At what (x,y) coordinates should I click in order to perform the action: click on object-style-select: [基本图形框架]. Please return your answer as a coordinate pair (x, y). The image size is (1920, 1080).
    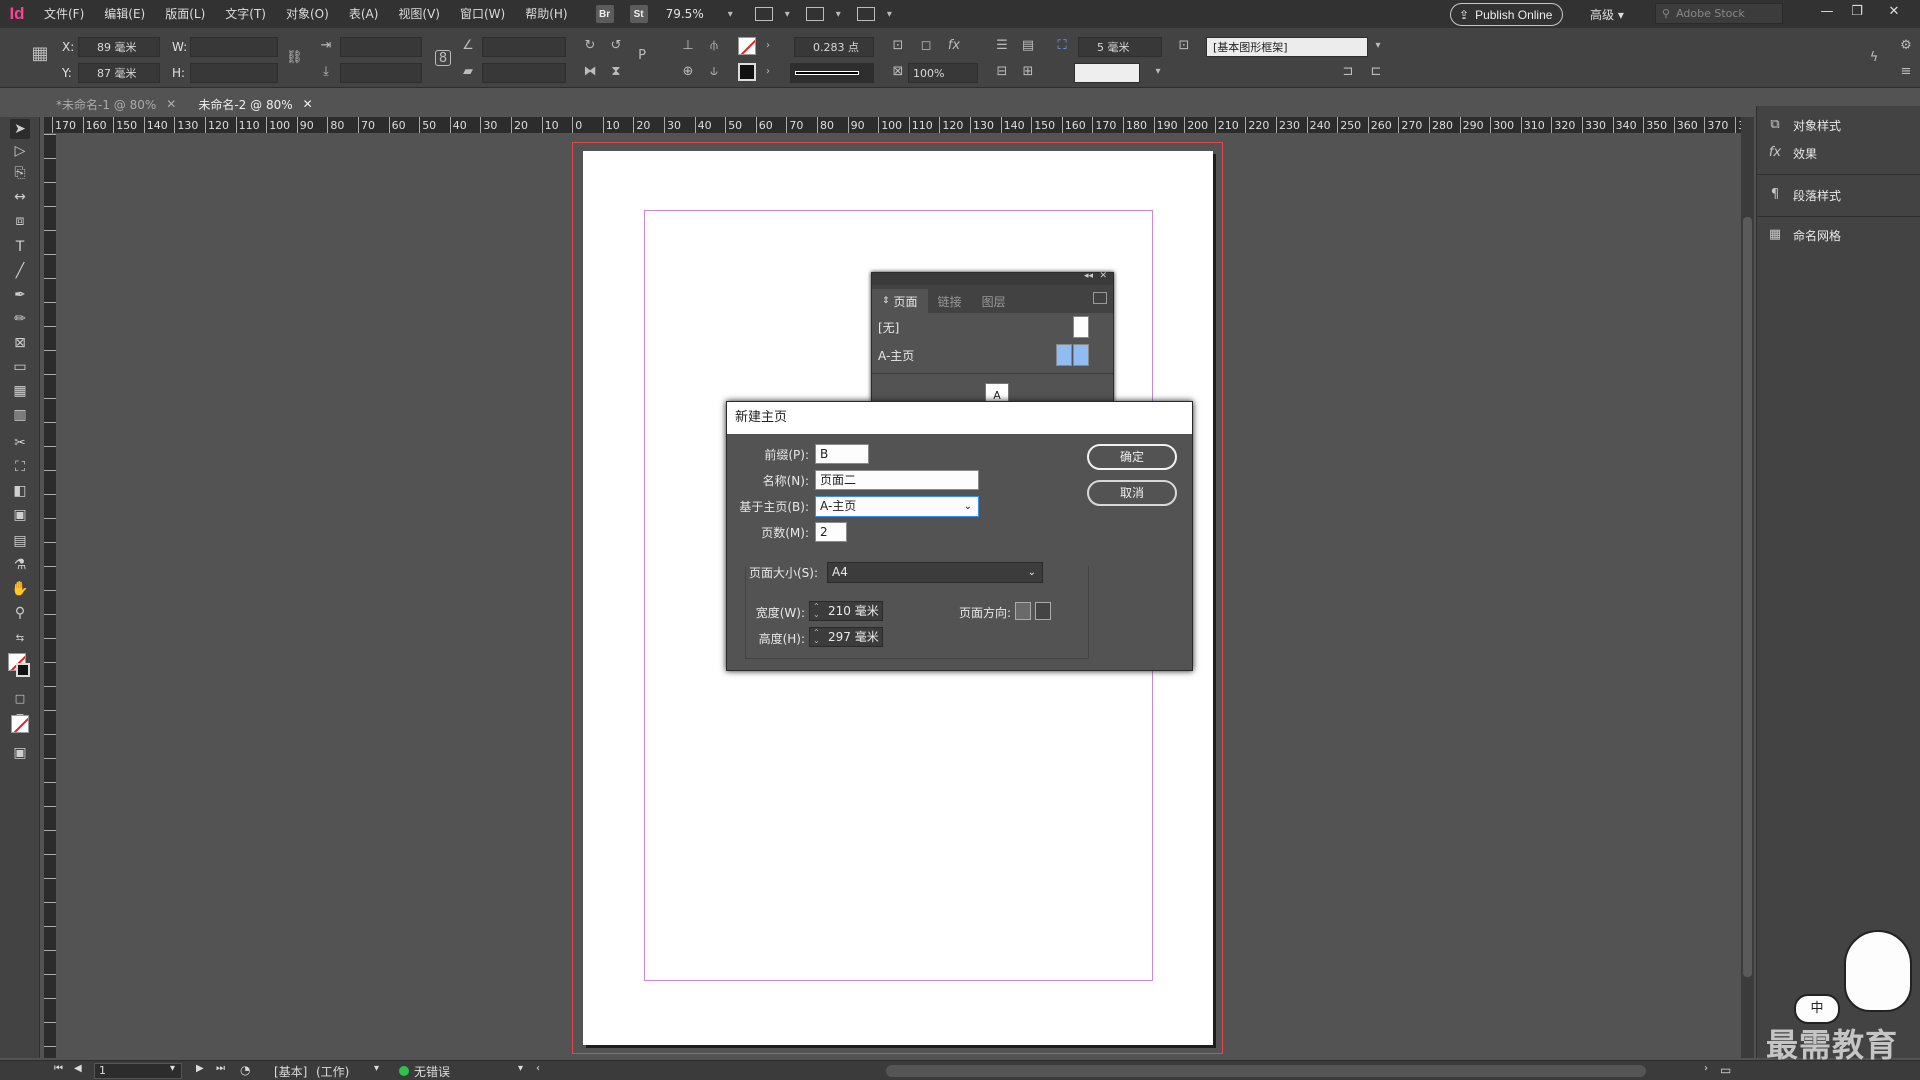
    Looking at the image, I should click on (1287, 47).